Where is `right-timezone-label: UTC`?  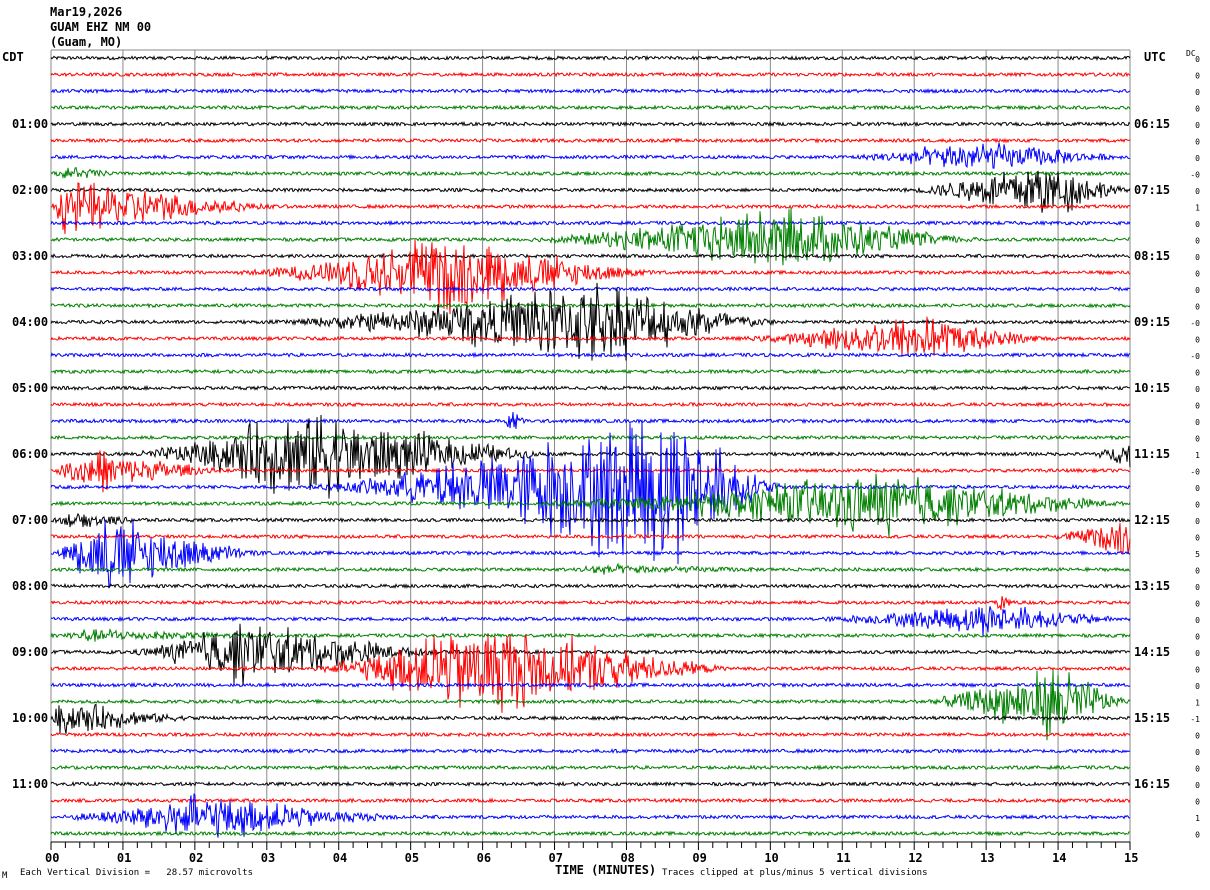 right-timezone-label: UTC is located at coordinates (1155, 57).